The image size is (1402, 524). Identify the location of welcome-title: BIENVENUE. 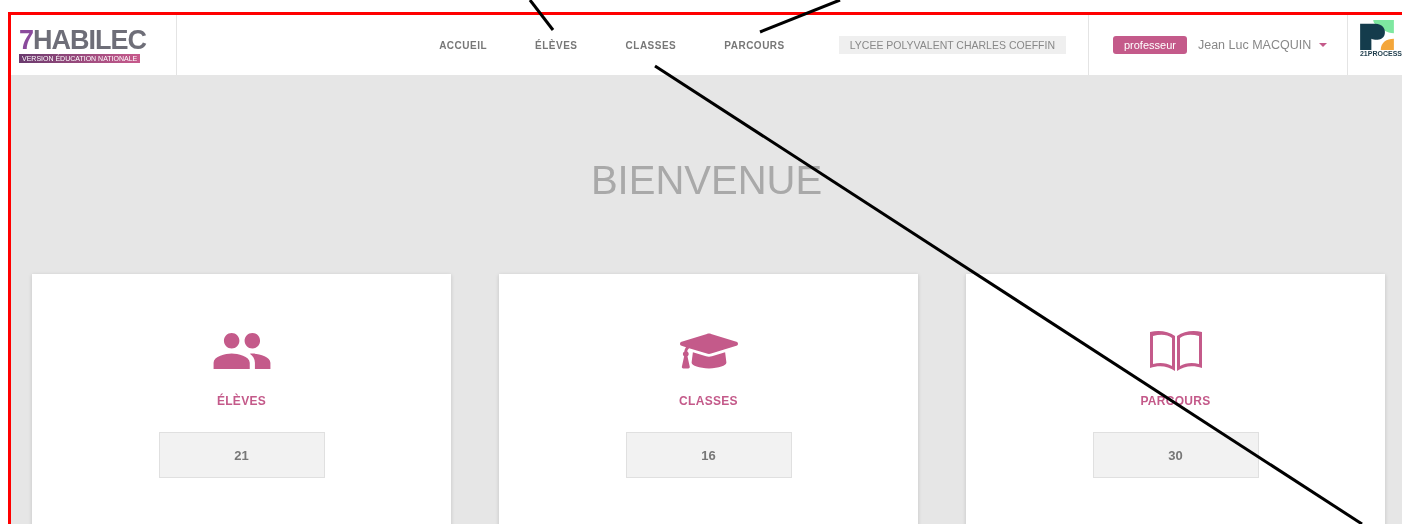
(706, 180).